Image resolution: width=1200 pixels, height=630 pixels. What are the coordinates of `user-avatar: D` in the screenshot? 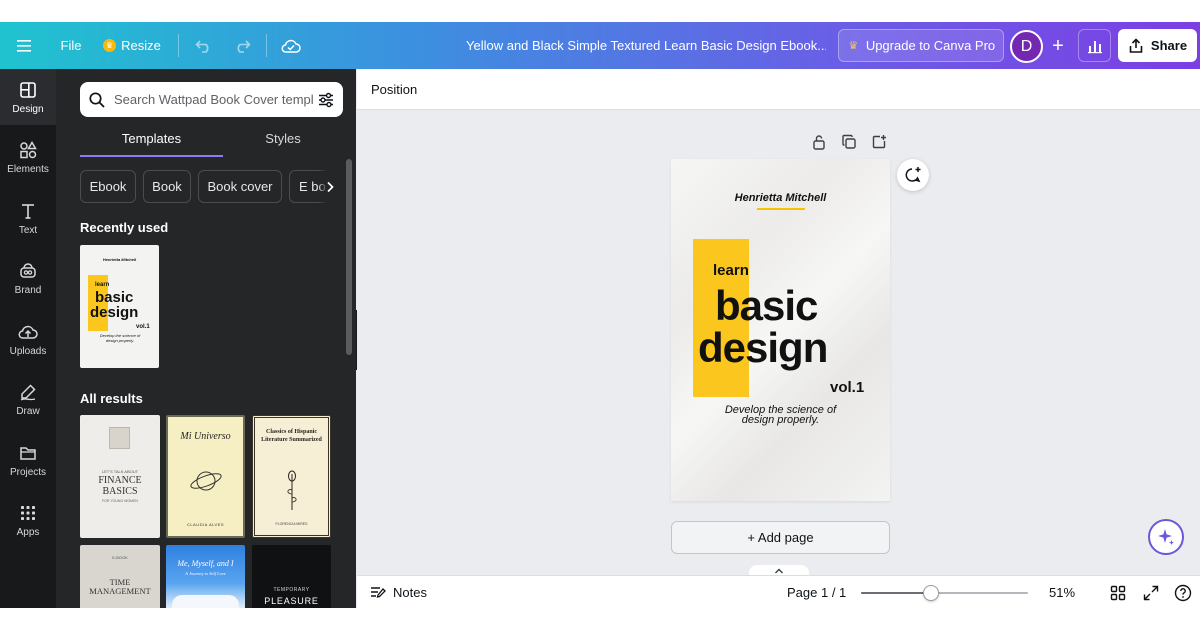 It's located at (1026, 46).